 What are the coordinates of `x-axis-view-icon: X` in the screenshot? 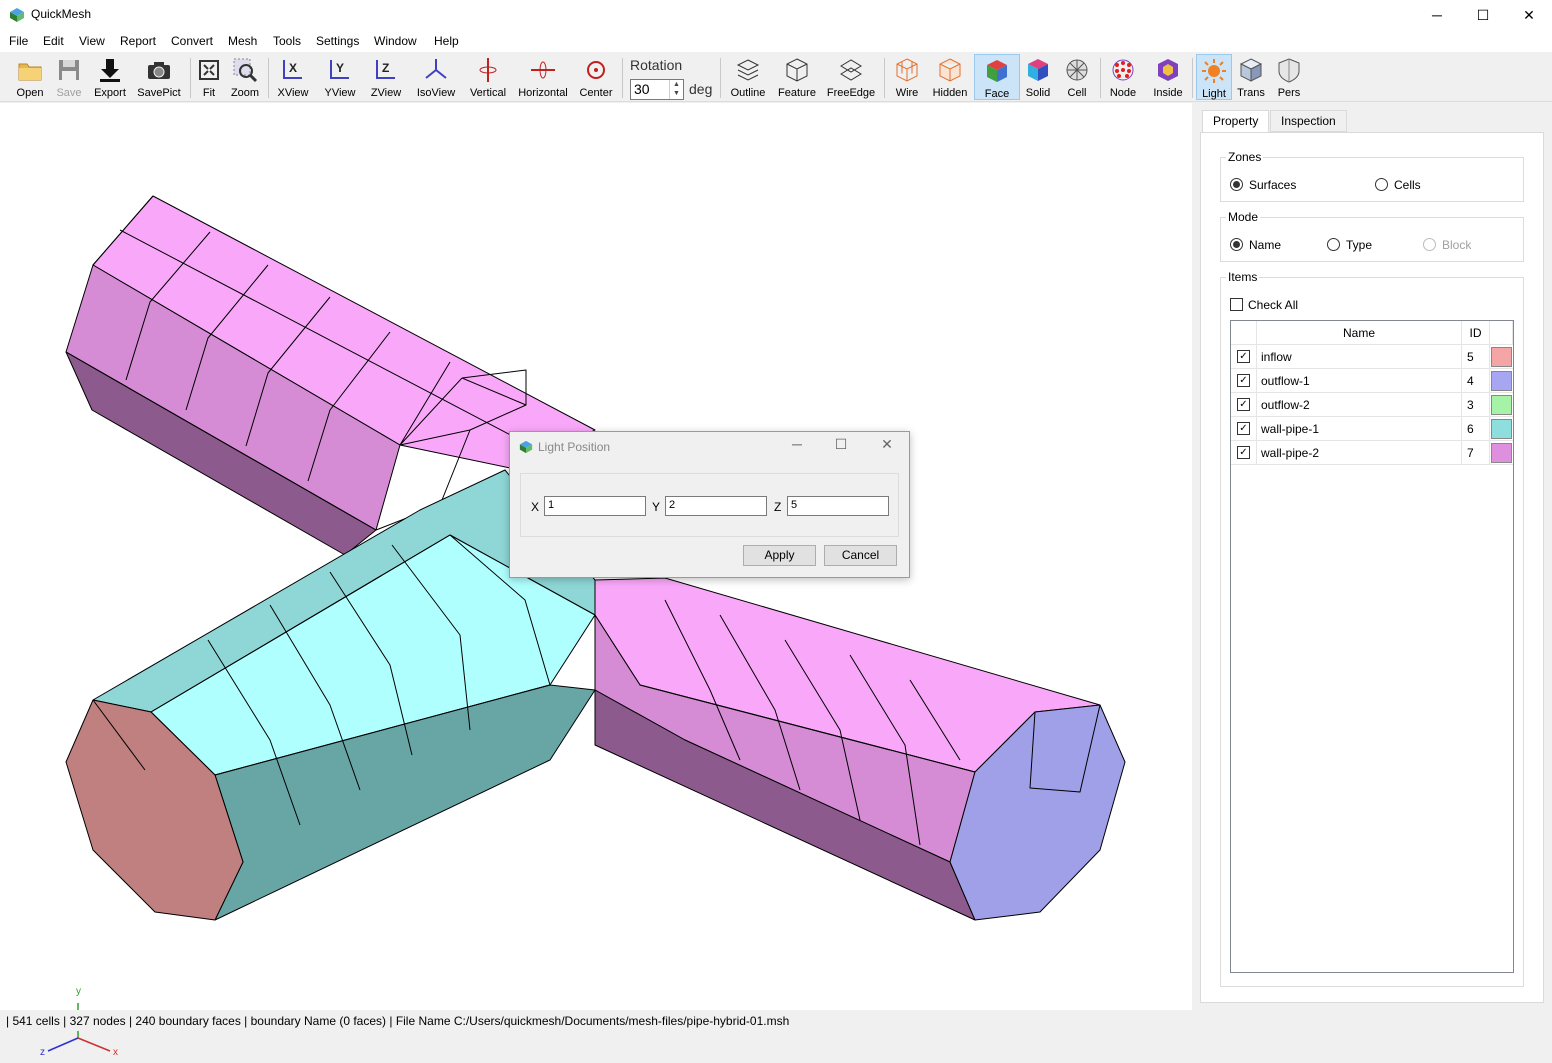 It's located at (292, 69).